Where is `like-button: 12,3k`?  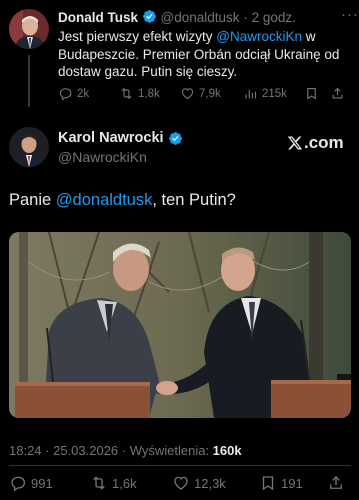 like-button: 12,3k is located at coordinates (199, 483).